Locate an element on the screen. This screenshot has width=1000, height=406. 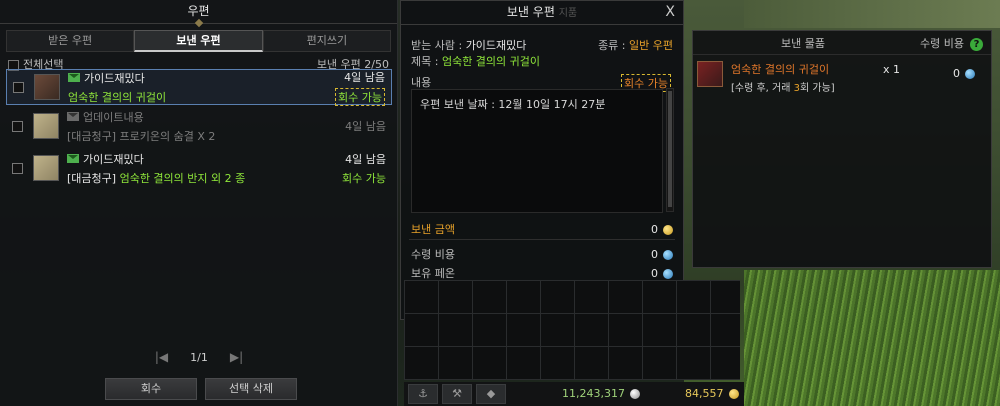
content-label: 내용 is located at coordinates (421, 82).